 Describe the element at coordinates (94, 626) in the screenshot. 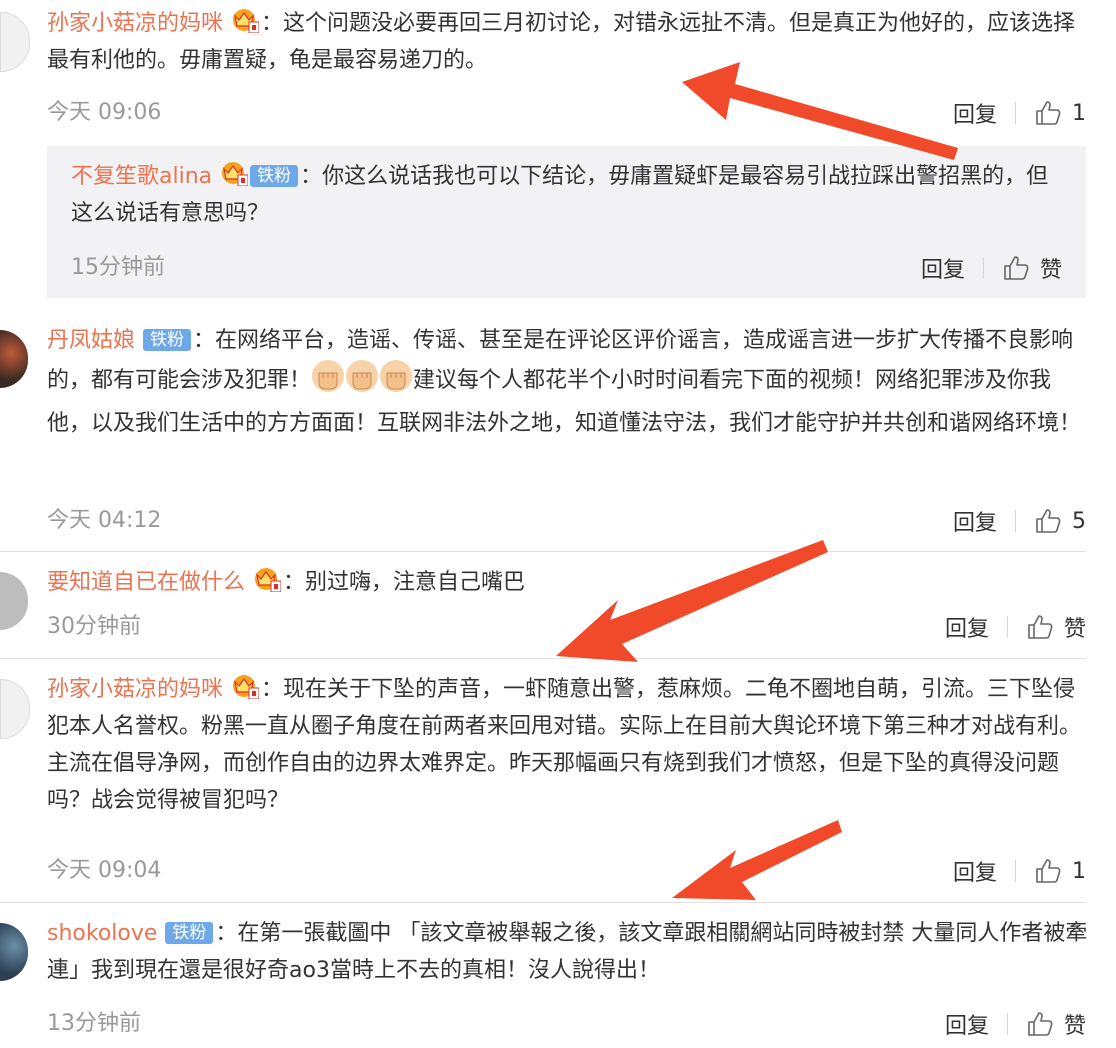

I see `timestamp: 30分钟前` at that location.